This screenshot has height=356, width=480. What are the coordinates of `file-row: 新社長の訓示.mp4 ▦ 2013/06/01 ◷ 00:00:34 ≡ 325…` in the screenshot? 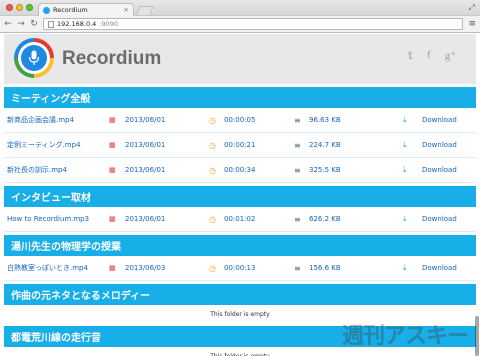 It's located at (240, 170).